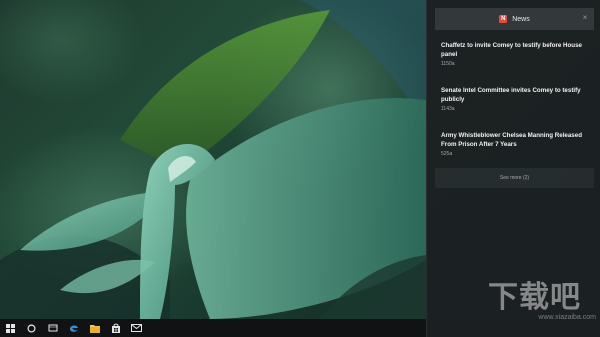 This screenshot has width=600, height=337. What do you see at coordinates (115, 328) in the screenshot?
I see `store-icon` at bounding box center [115, 328].